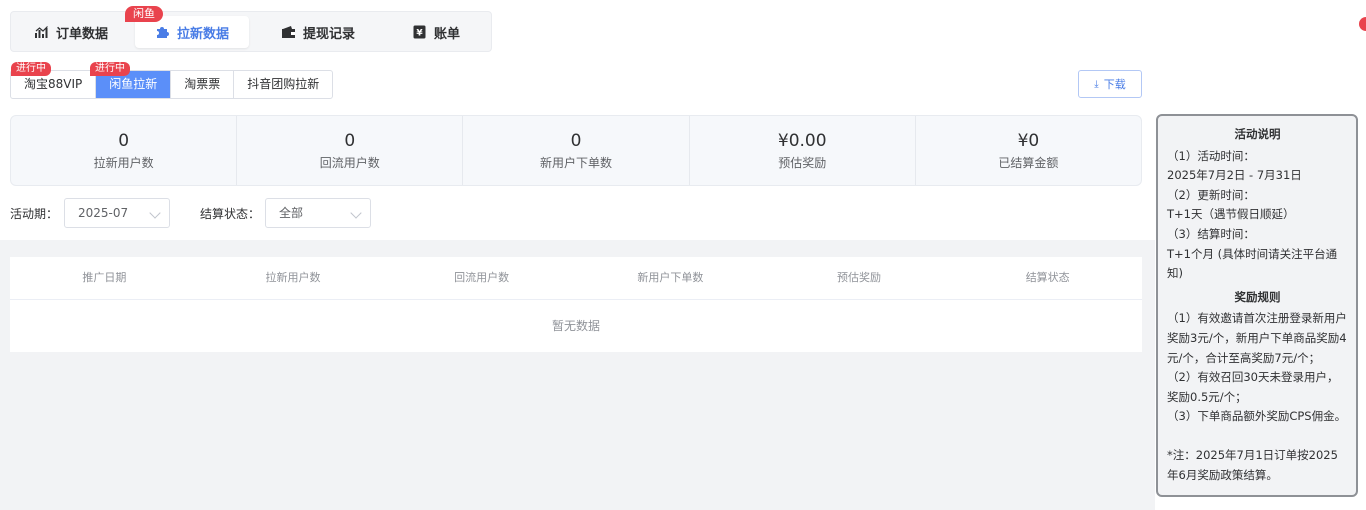 The image size is (1366, 510). I want to click on bill-icon: ¥, so click(420, 32).